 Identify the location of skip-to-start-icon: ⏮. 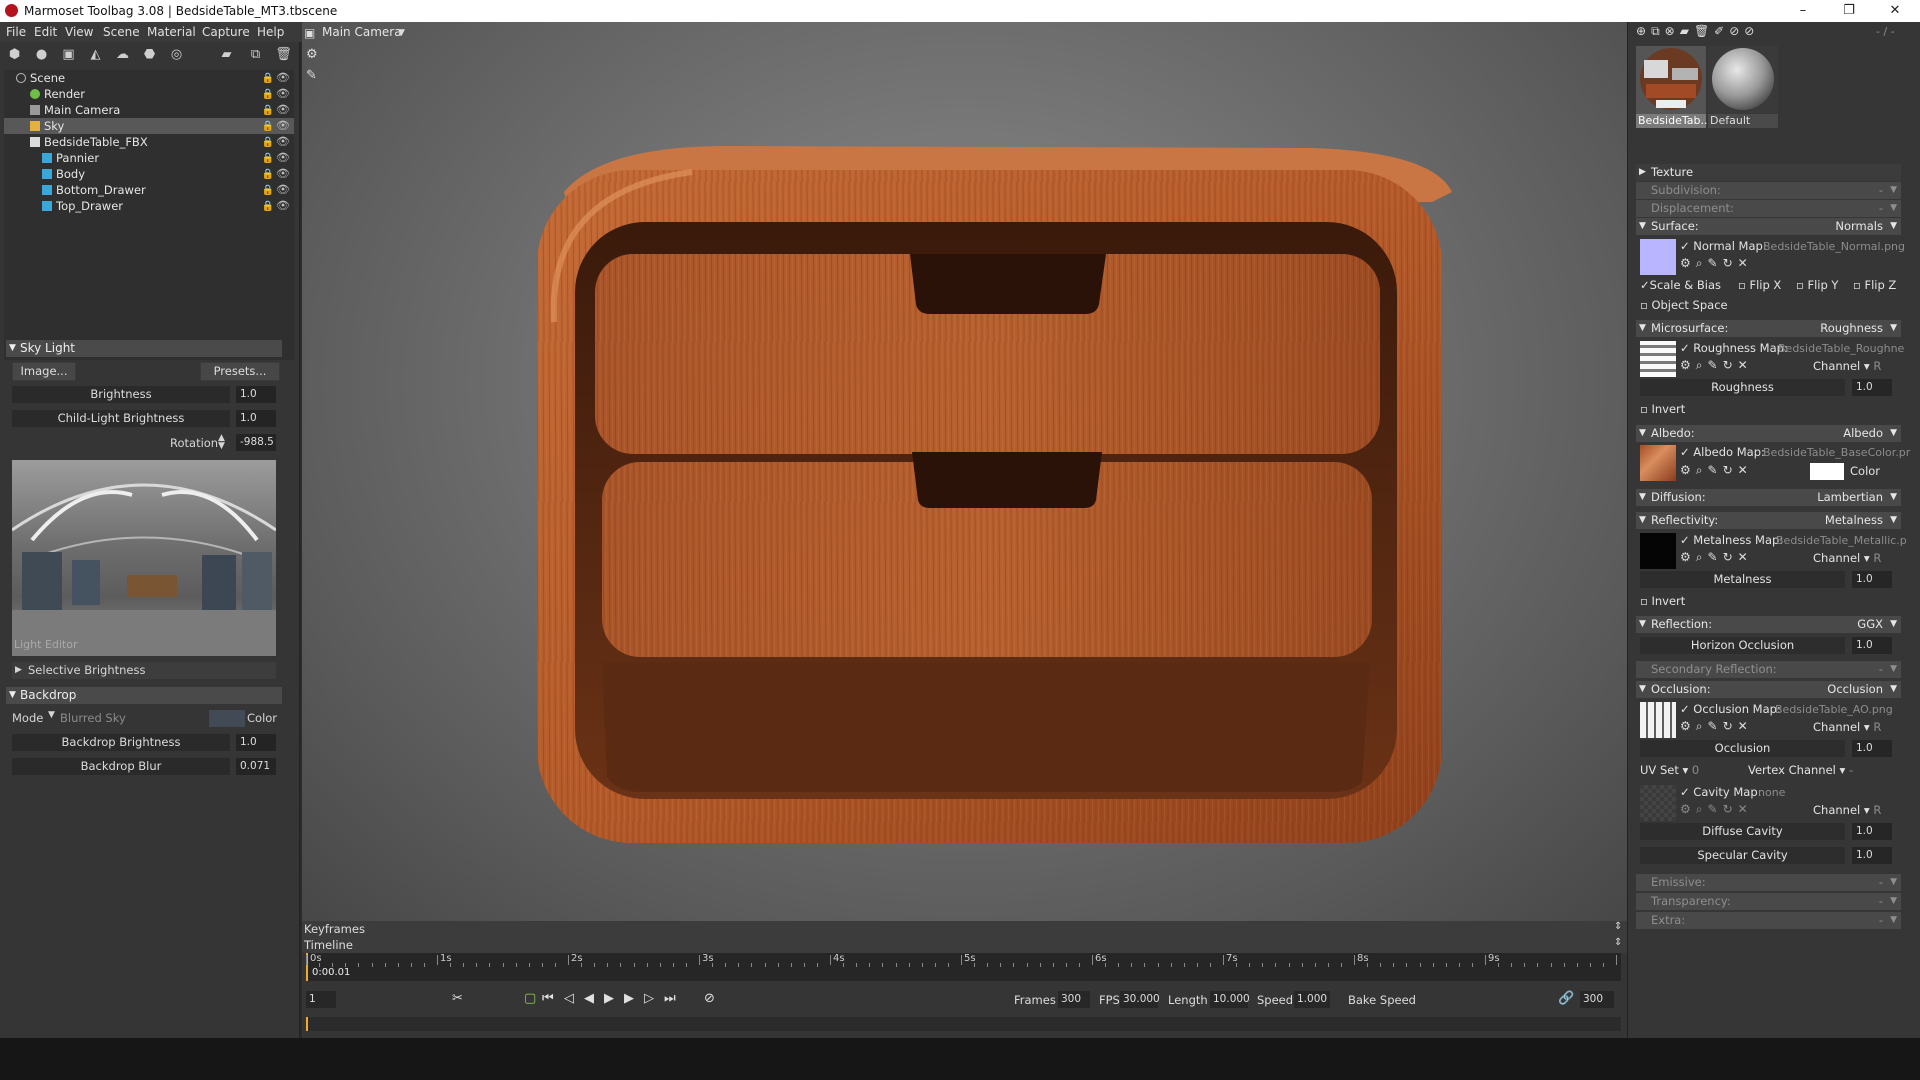
(548, 998).